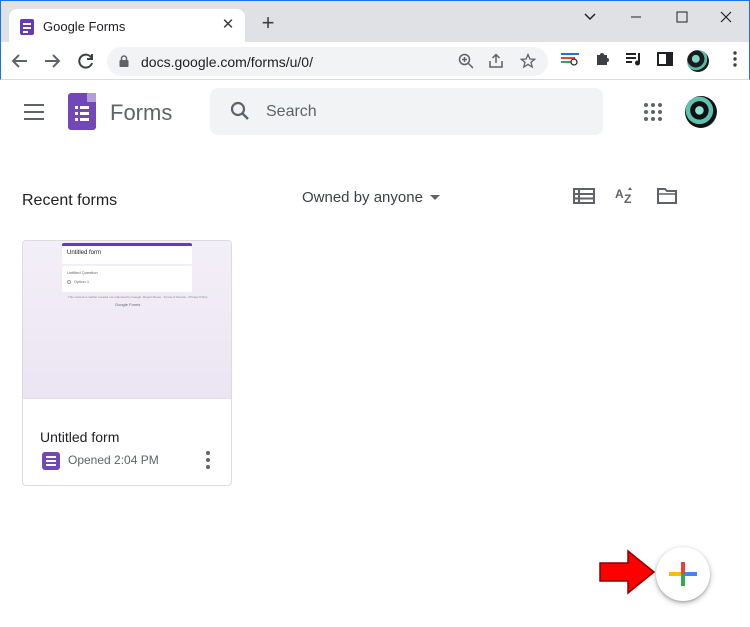  Describe the element at coordinates (84, 26) in the screenshot. I see `tab-title: Google Forms` at that location.